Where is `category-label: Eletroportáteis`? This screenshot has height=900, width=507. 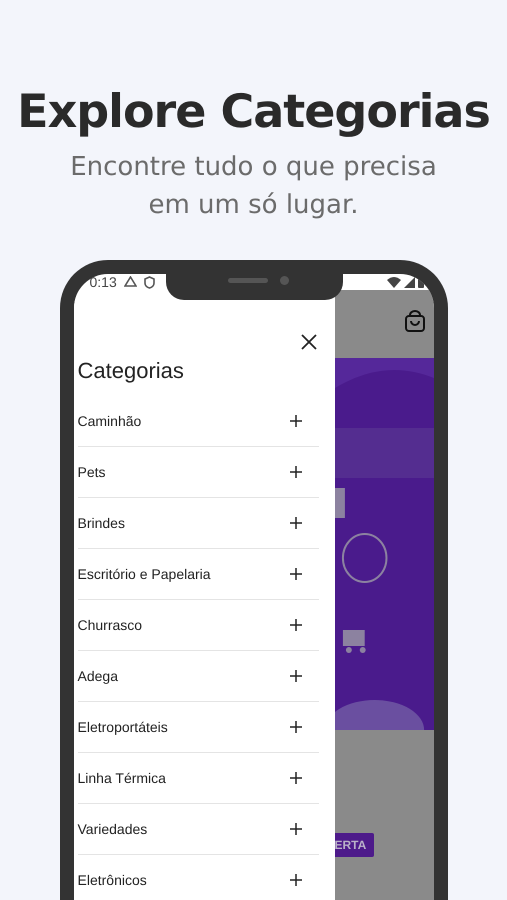
category-label: Eletroportáteis is located at coordinates (123, 727).